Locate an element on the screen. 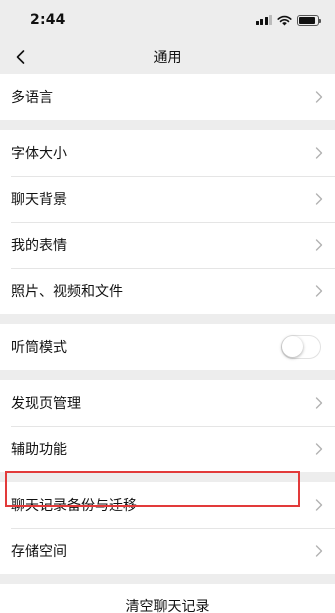 The height and width of the screenshot is (613, 335). settings-item-label: 存储空间 is located at coordinates (39, 552).